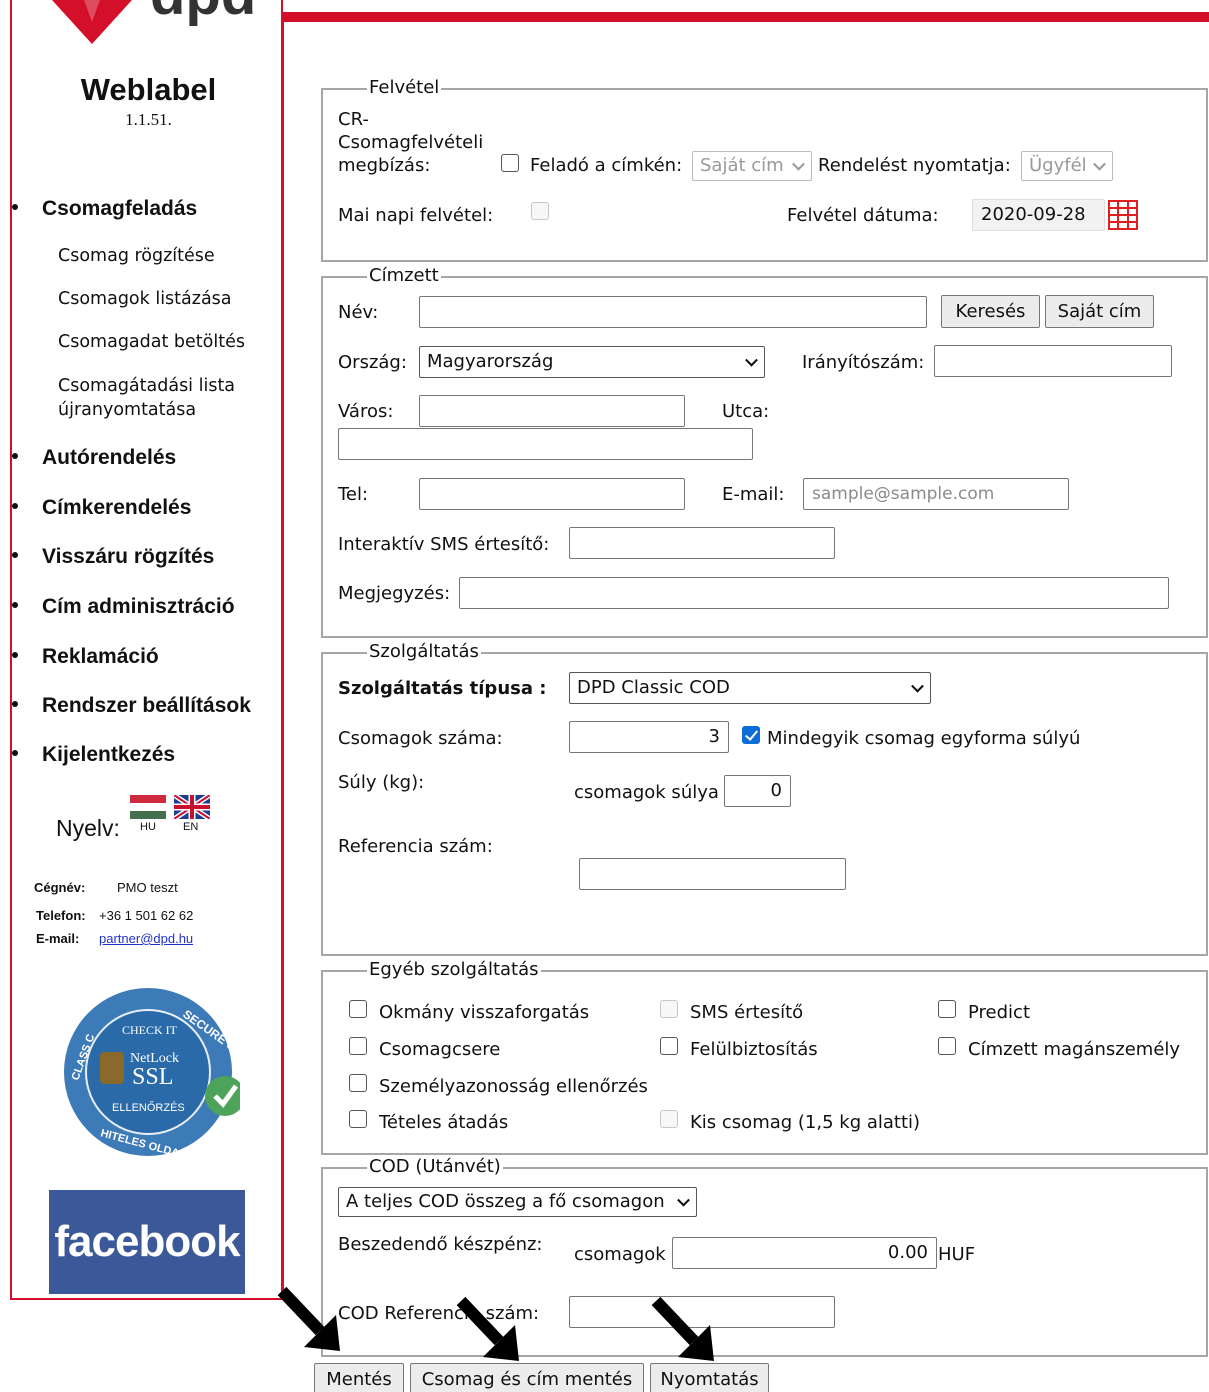 The width and height of the screenshot is (1209, 1392). I want to click on predict-checkbox, so click(947, 1009).